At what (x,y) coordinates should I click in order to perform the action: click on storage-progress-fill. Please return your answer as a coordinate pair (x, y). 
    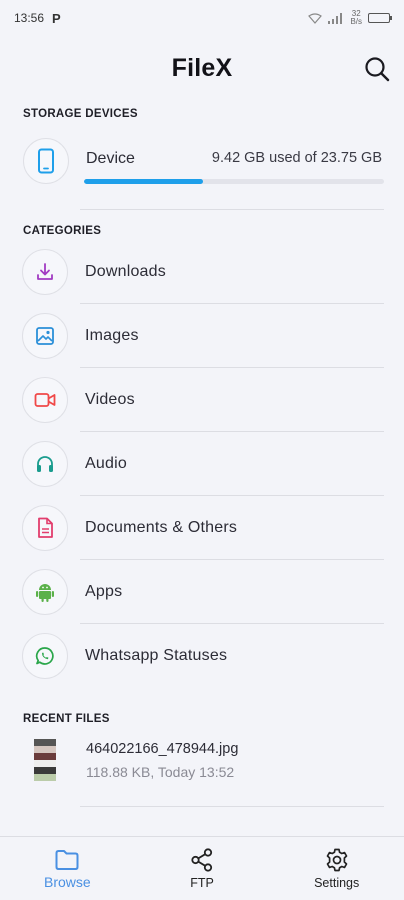
    Looking at the image, I should click on (144, 181).